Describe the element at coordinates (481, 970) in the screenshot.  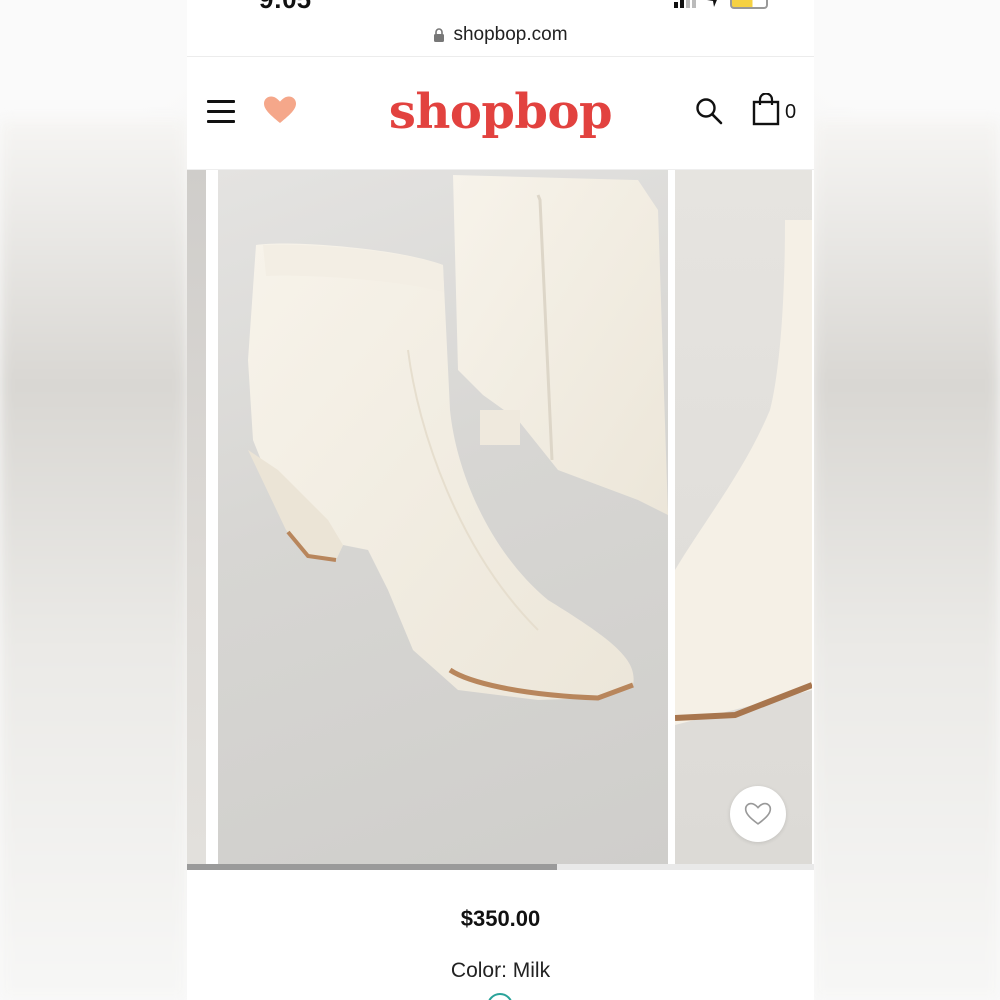
I see `color-label: Color:` at that location.